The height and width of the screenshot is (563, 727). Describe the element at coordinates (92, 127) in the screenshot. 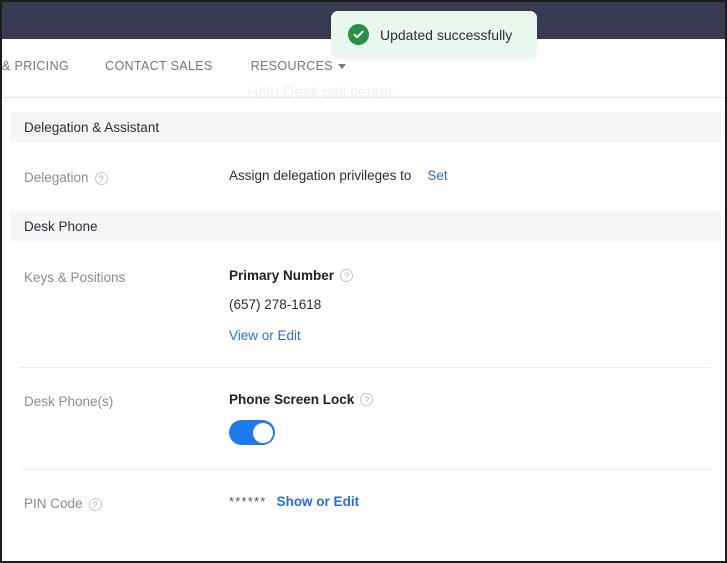

I see `section-title: Delegation & Assistant` at that location.